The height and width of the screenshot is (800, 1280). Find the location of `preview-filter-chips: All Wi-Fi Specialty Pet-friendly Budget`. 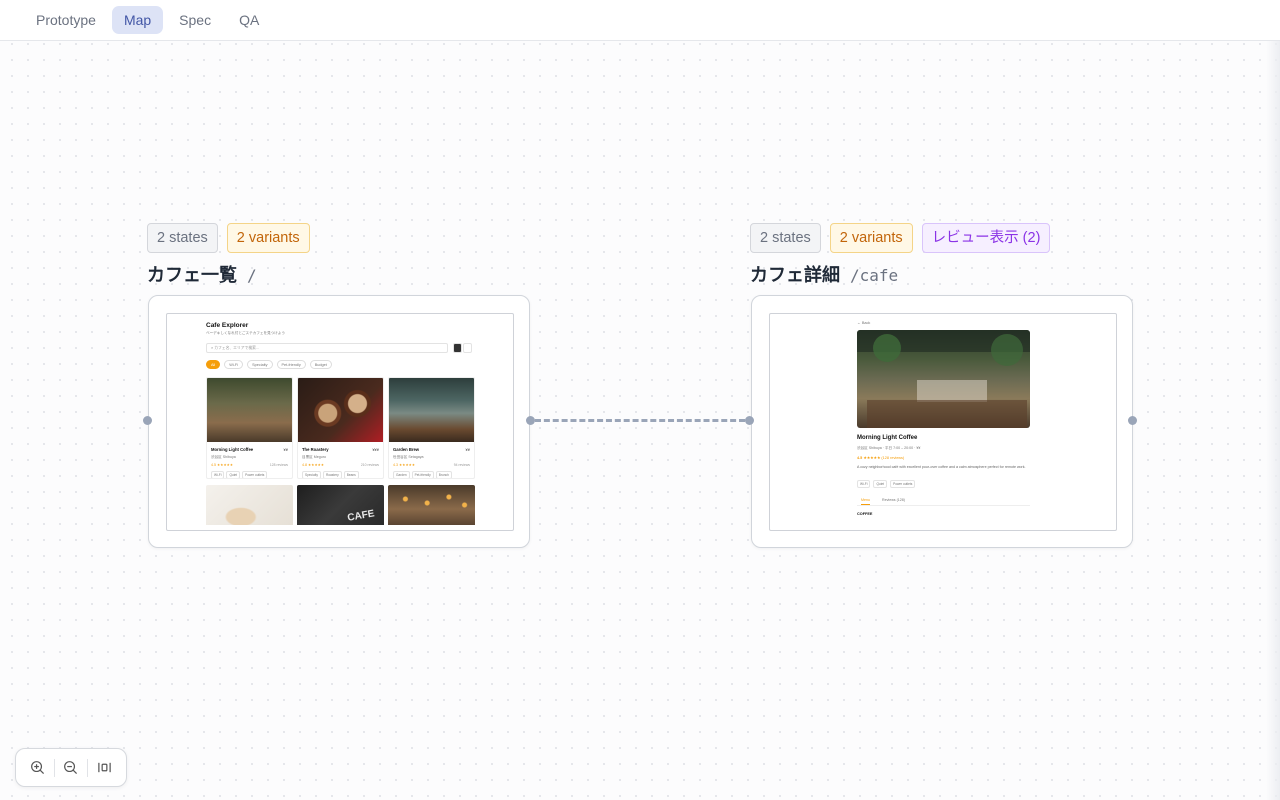

preview-filter-chips: All Wi-Fi Specialty Pet-friendly Budget is located at coordinates (269, 364).